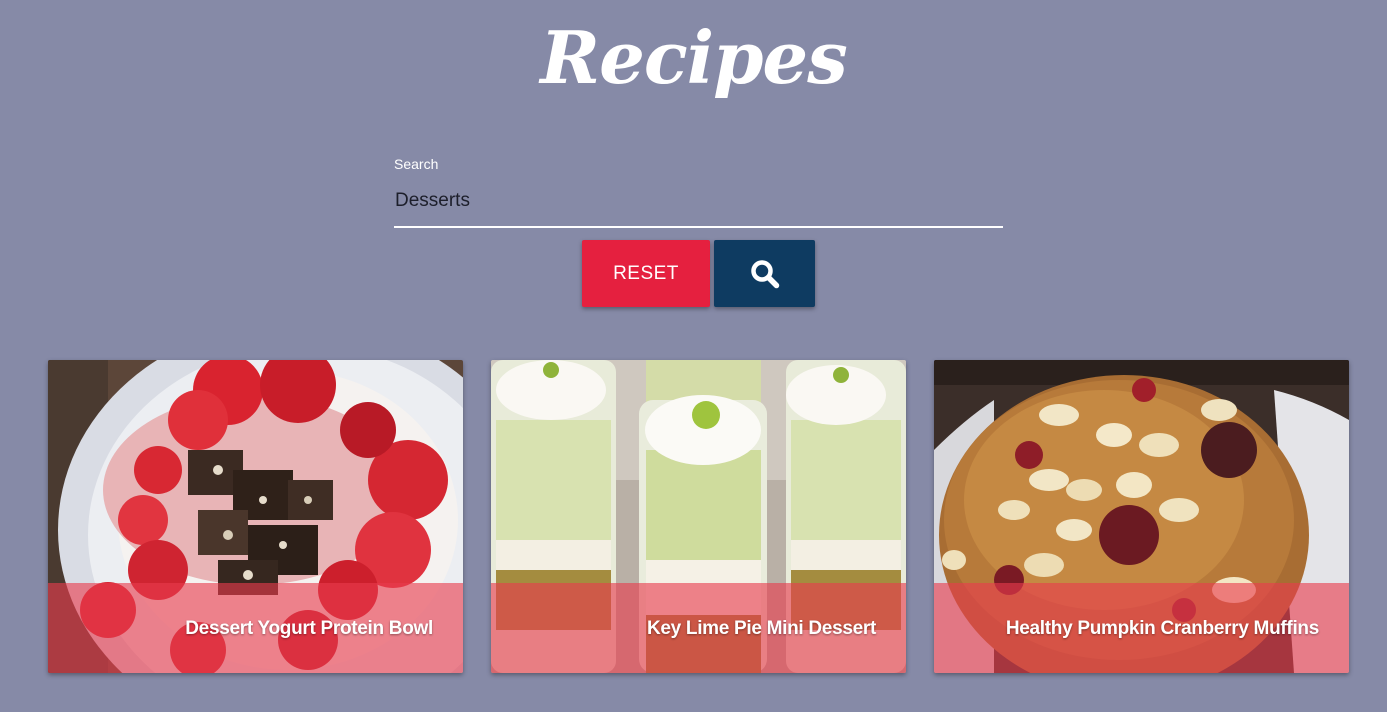  Describe the element at coordinates (698, 516) in the screenshot. I see `recipe-card: Key Lime Pie Mini Dessert` at that location.